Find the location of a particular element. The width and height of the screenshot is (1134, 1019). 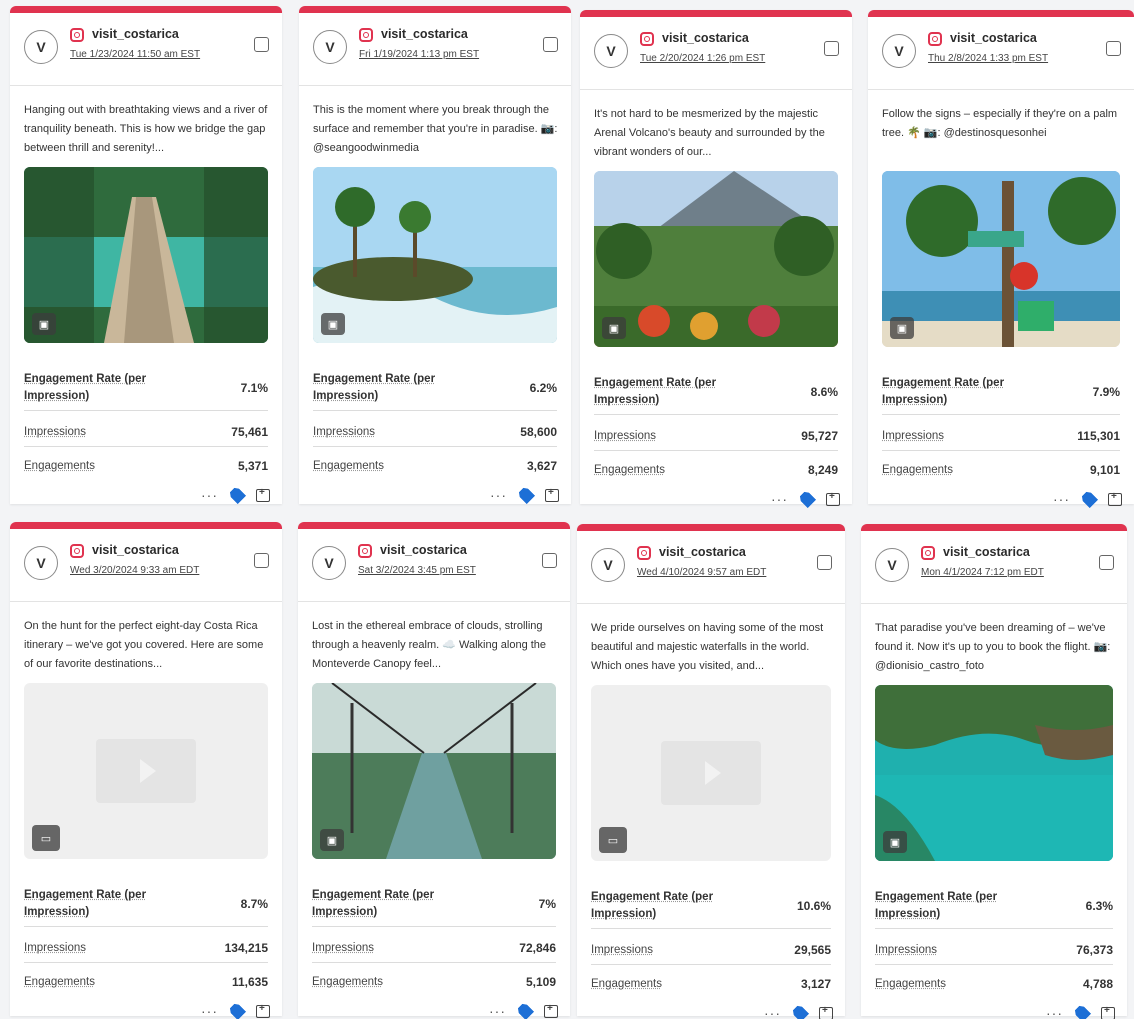

instagram-icon is located at coordinates (928, 553).